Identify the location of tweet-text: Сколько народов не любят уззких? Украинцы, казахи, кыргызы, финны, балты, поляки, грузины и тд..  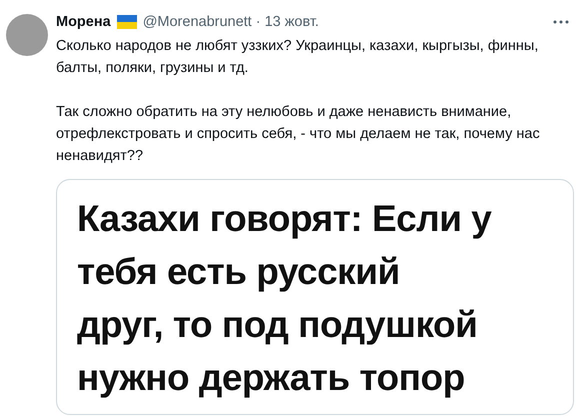
(298, 57).